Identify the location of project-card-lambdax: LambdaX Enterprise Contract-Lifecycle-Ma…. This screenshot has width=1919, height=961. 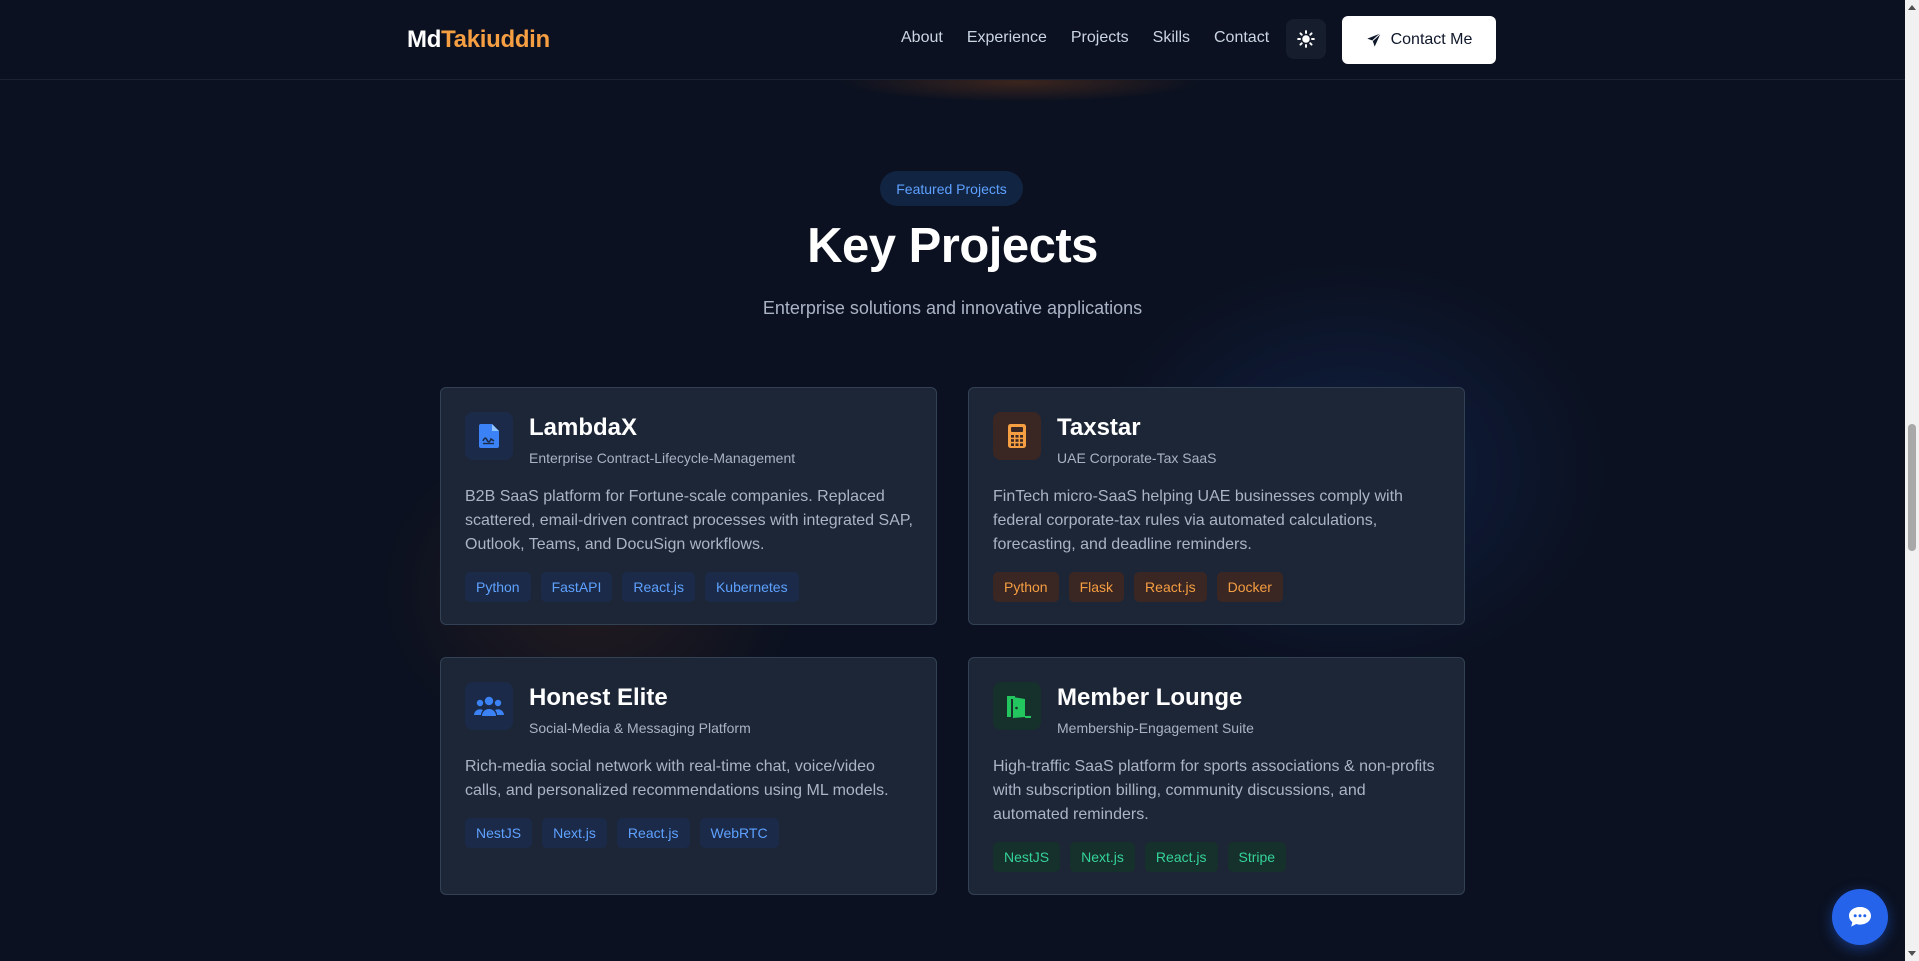
(688, 506).